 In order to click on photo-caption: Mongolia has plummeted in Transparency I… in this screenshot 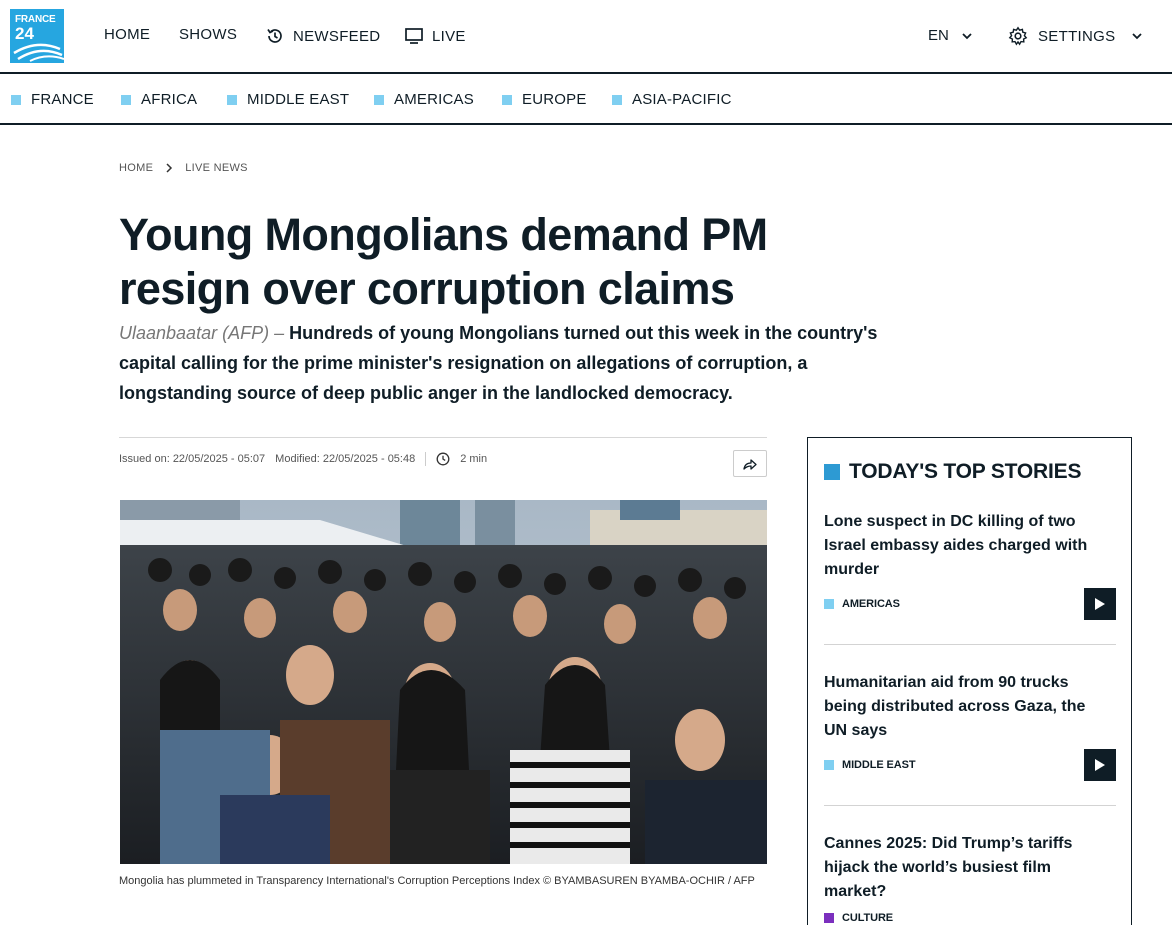, I will do `click(437, 881)`.